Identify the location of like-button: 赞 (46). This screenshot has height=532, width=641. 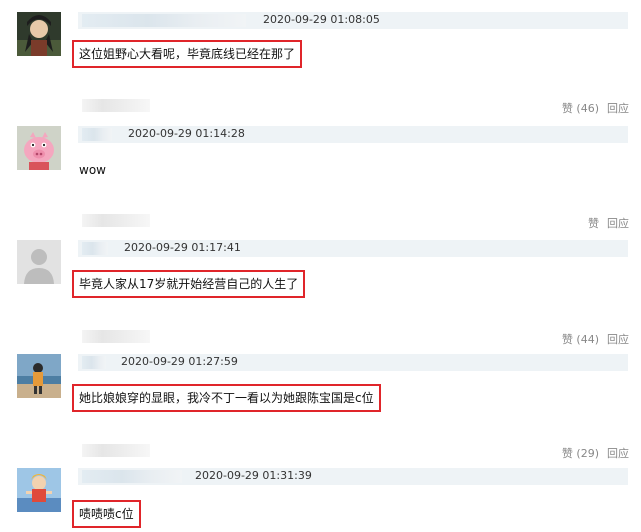
(580, 108).